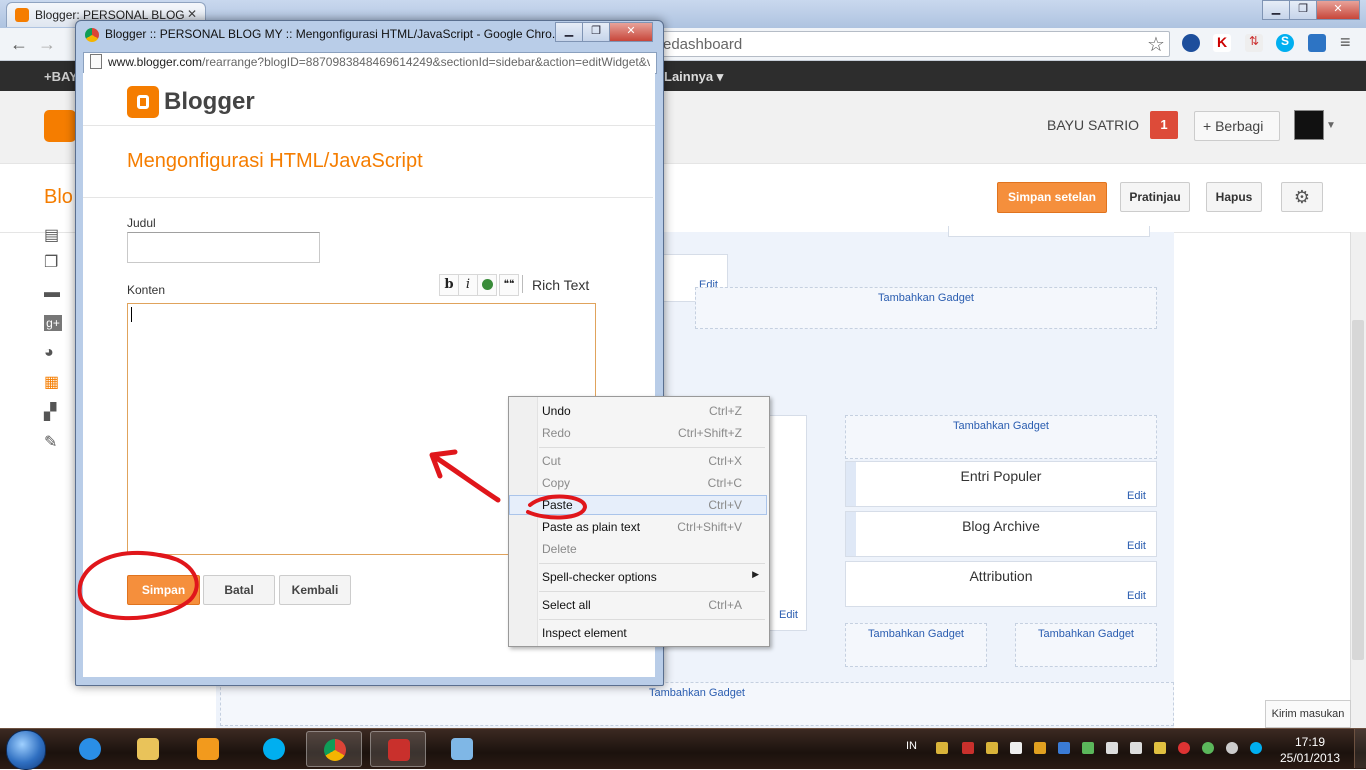 This screenshot has height=770, width=1366. Describe the element at coordinates (1016, 748) in the screenshot. I see `flag-icon` at that location.